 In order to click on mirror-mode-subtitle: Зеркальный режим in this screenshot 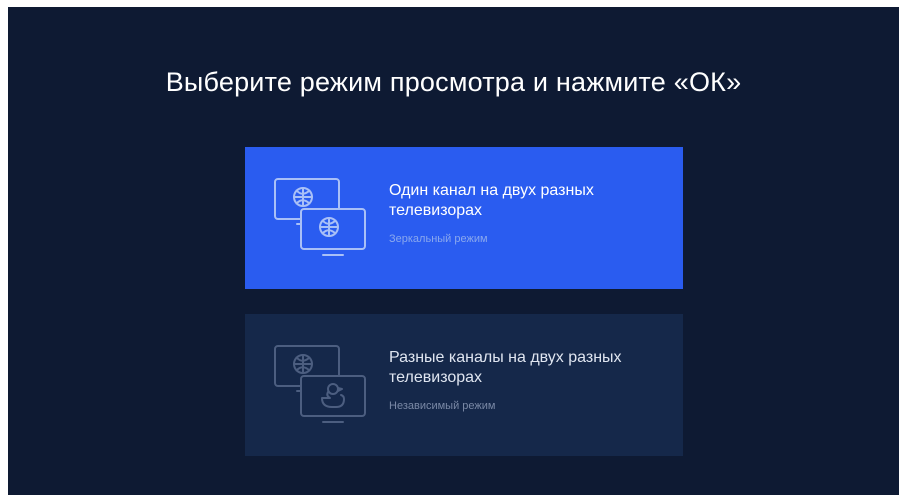, I will do `click(438, 239)`.